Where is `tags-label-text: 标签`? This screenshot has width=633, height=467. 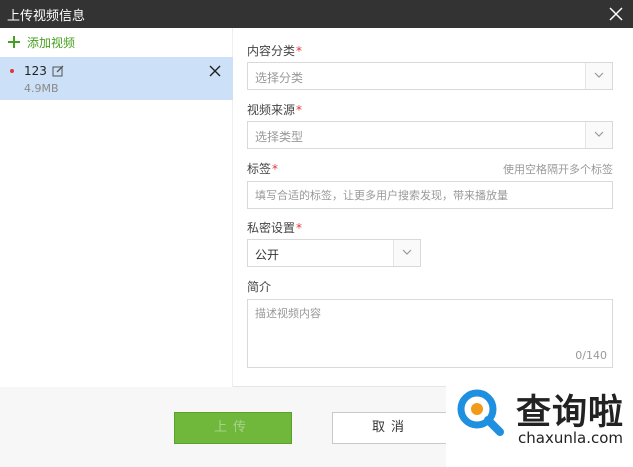 tags-label-text: 标签 is located at coordinates (259, 169).